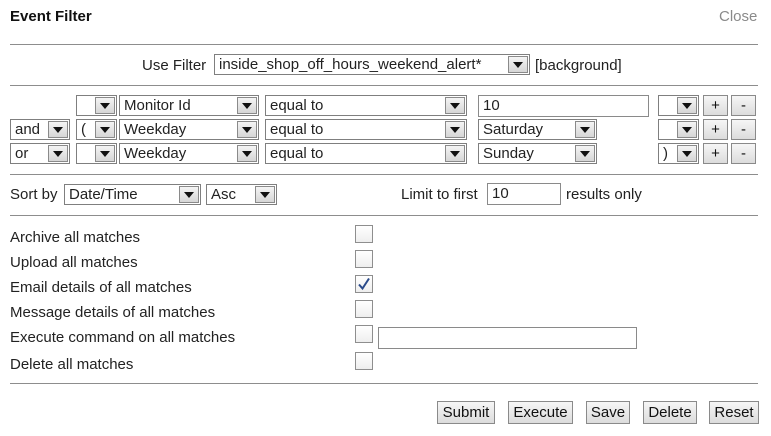  I want to click on use-filter-select: inside_shop_off_hours_weekend_alert*, so click(372, 64).